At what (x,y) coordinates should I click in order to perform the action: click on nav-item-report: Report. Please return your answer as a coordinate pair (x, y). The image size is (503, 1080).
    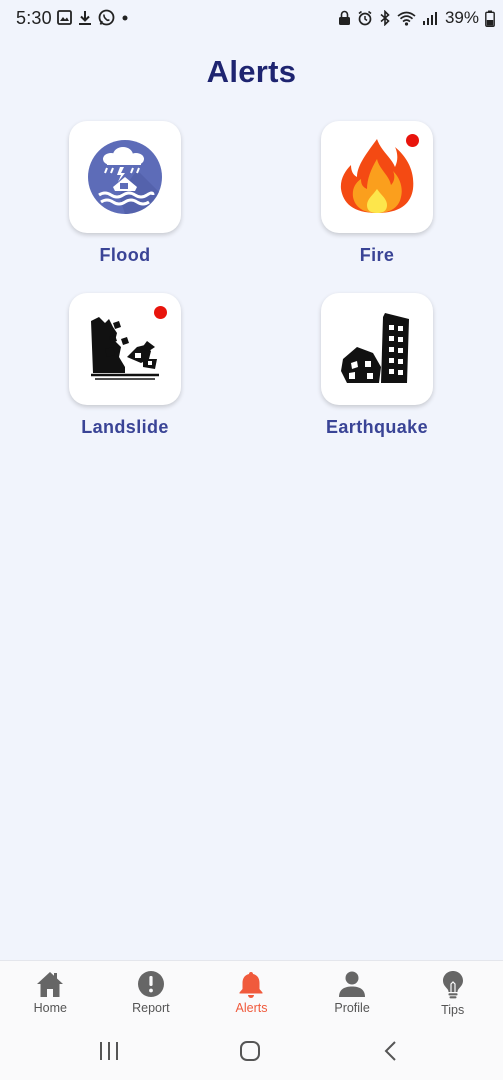
    Looking at the image, I should click on (151, 993).